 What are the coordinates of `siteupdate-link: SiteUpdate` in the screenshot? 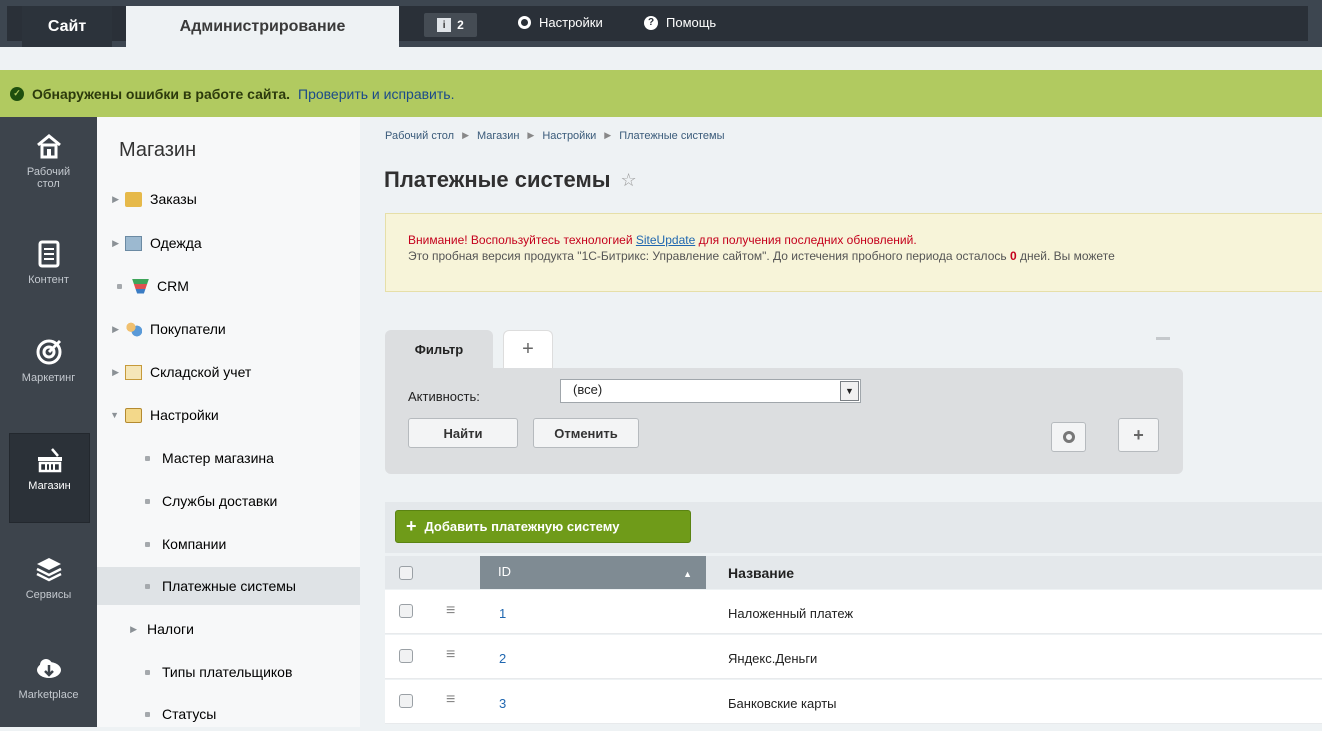 It's located at (665, 240).